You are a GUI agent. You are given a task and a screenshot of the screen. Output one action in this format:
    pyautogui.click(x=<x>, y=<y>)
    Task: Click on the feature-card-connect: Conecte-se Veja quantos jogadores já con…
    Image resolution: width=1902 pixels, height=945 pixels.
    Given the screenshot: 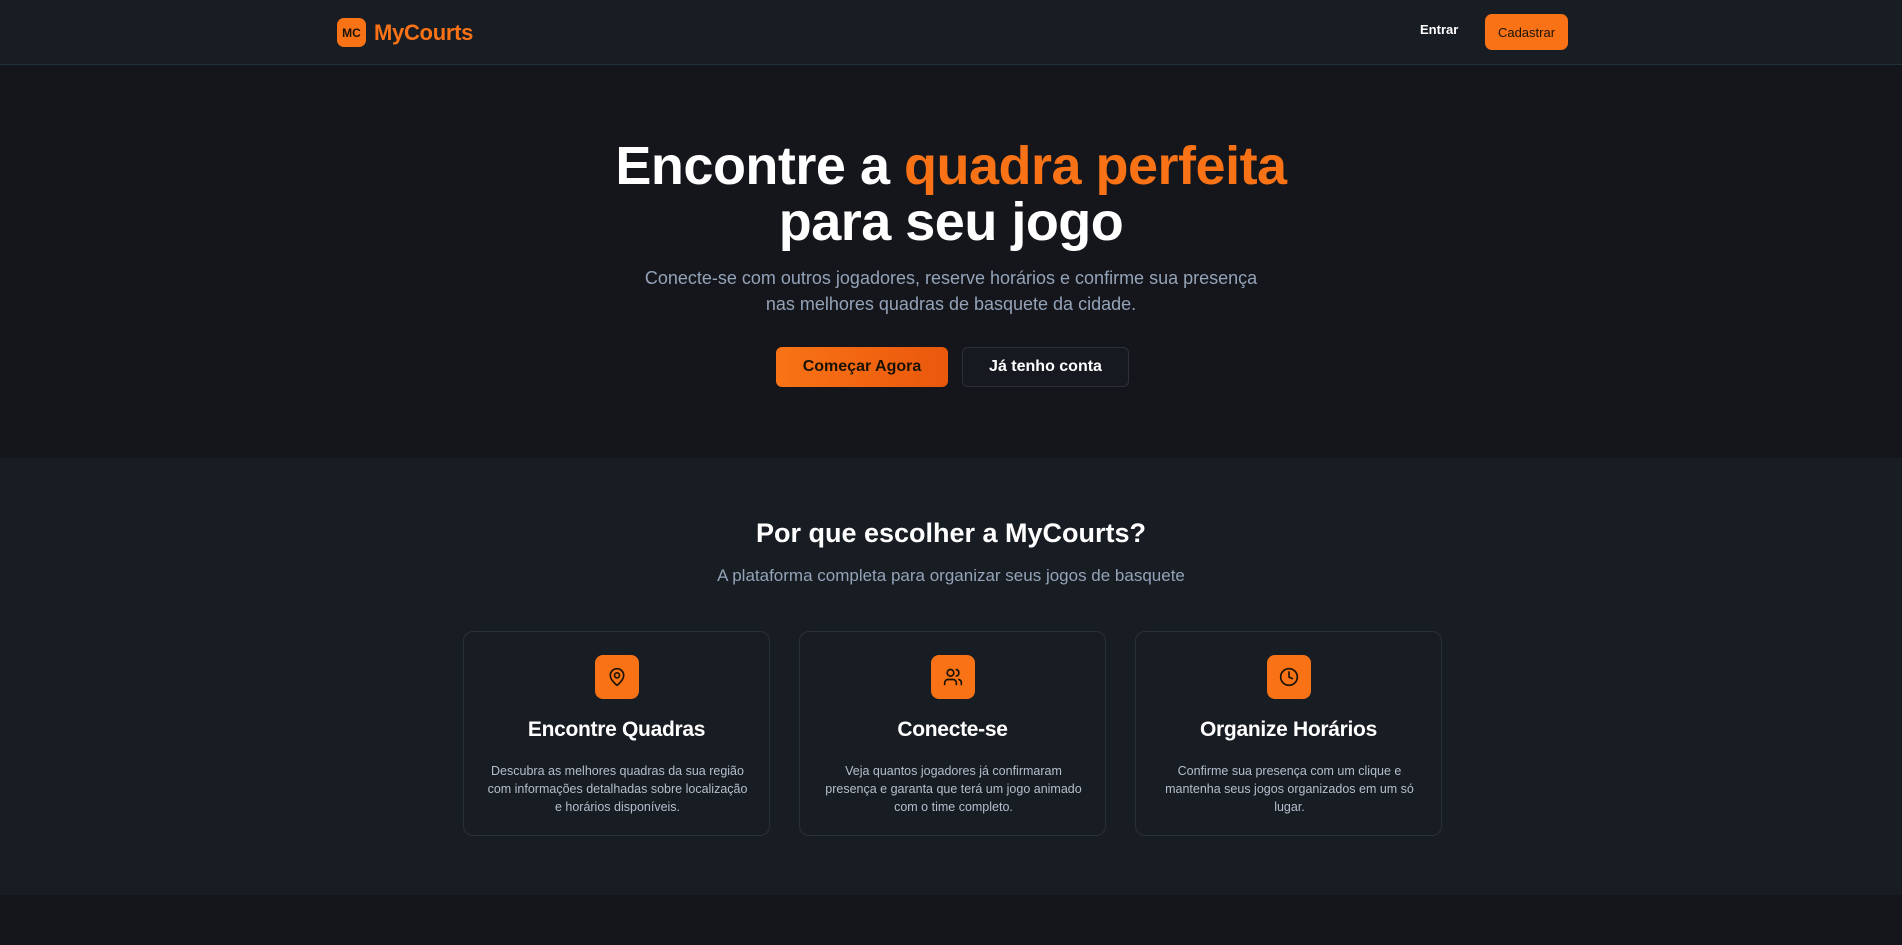 What is the action you would take?
    pyautogui.click(x=952, y=733)
    